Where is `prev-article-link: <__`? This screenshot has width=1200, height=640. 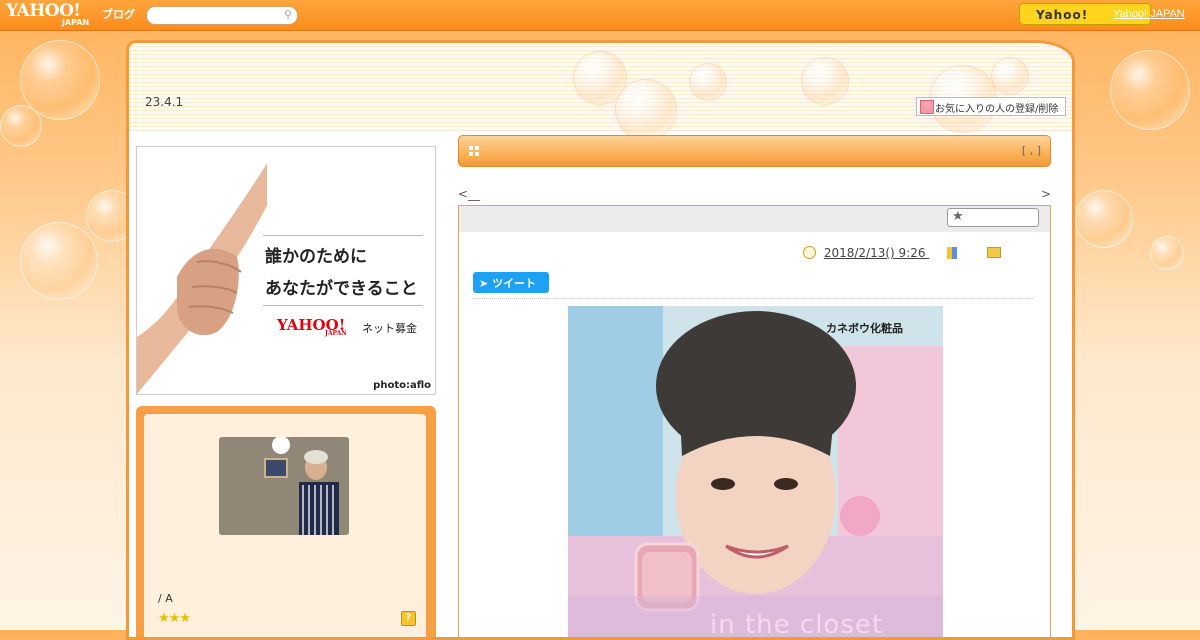 prev-article-link: <__ is located at coordinates (469, 194).